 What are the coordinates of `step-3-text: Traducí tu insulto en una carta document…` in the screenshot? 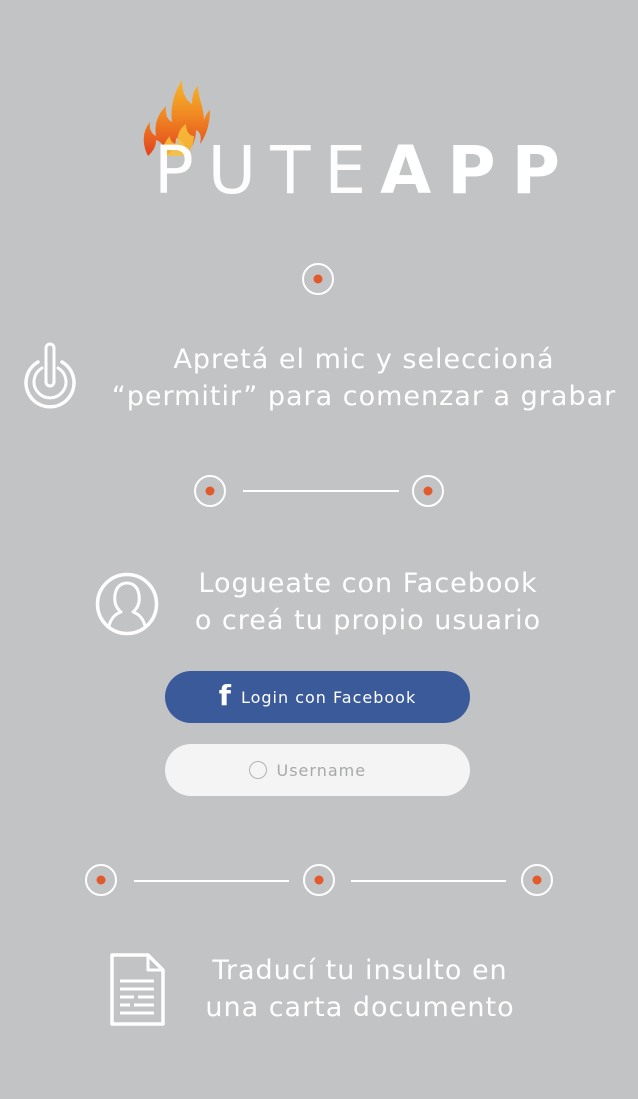 It's located at (360, 989).